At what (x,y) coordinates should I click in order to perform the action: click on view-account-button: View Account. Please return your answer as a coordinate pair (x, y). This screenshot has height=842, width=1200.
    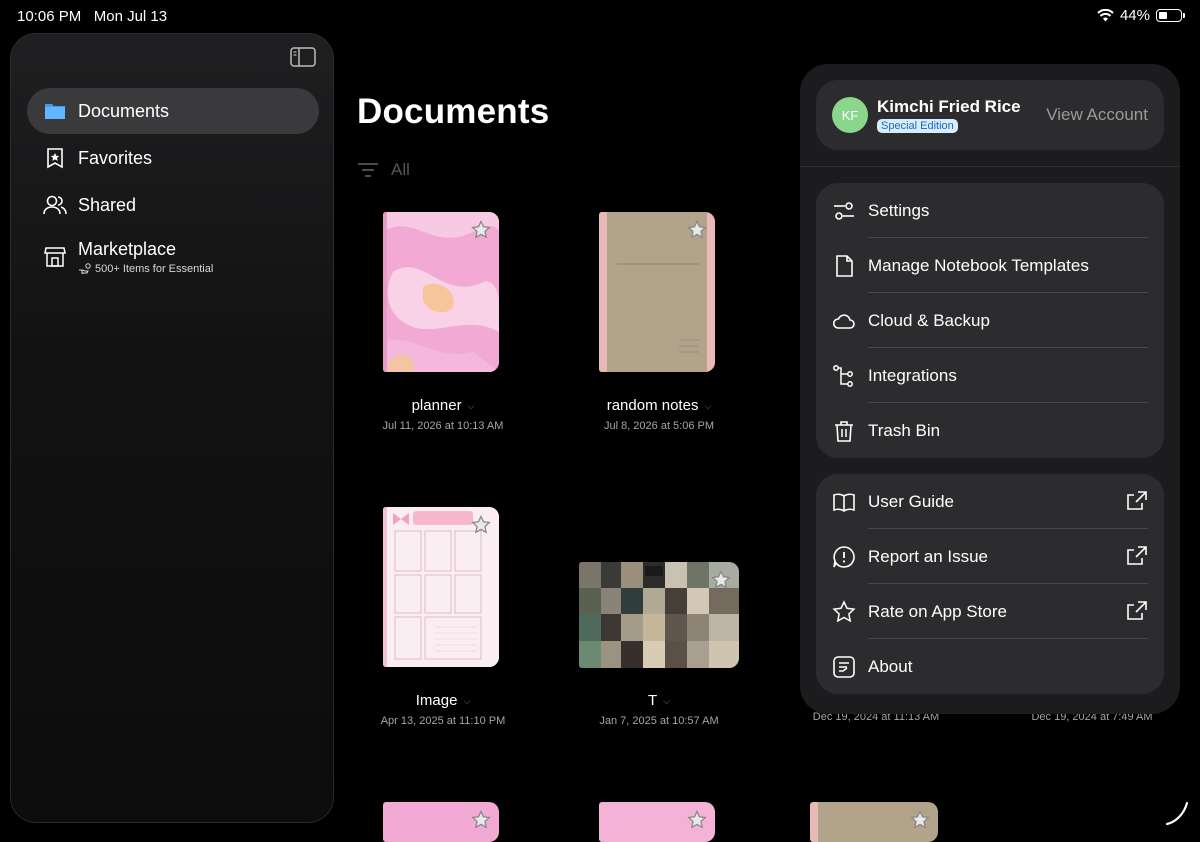
    Looking at the image, I should click on (1097, 115).